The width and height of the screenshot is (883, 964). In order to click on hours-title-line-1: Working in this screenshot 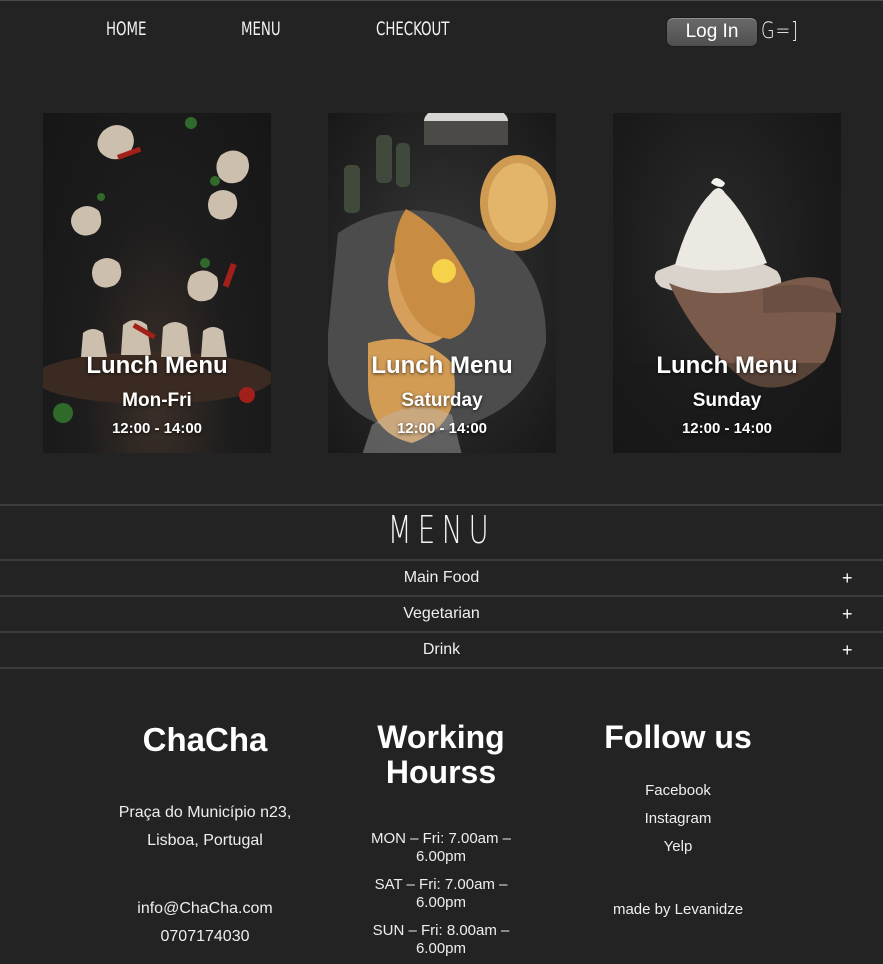, I will do `click(441, 737)`.